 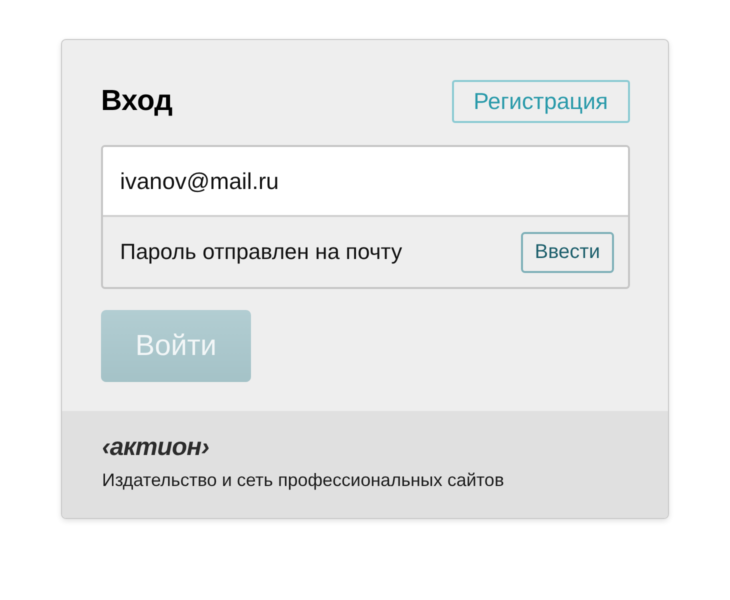 What do you see at coordinates (304, 480) in the screenshot?
I see `footer-tagline: Издательство и сеть профессиональных сайтов` at bounding box center [304, 480].